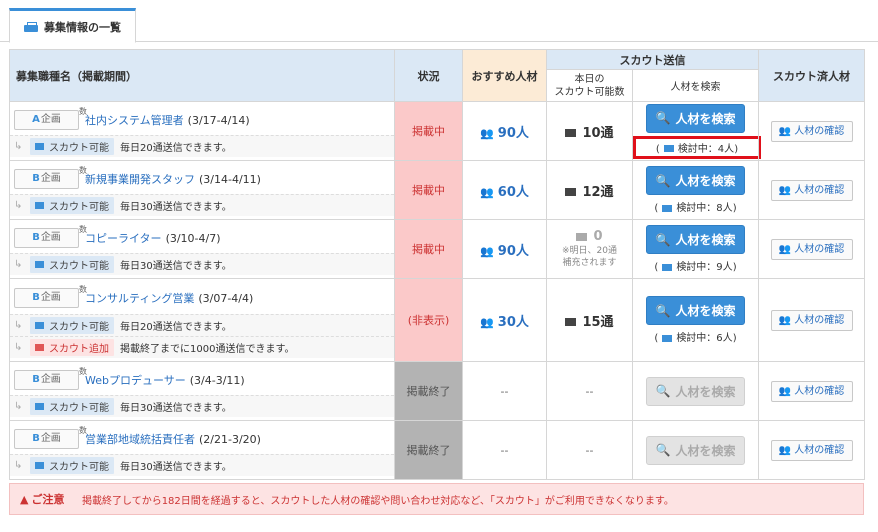 The height and width of the screenshot is (532, 878). I want to click on search-cell: 🔍 人材を検索 (検討中：4人), so click(696, 131).